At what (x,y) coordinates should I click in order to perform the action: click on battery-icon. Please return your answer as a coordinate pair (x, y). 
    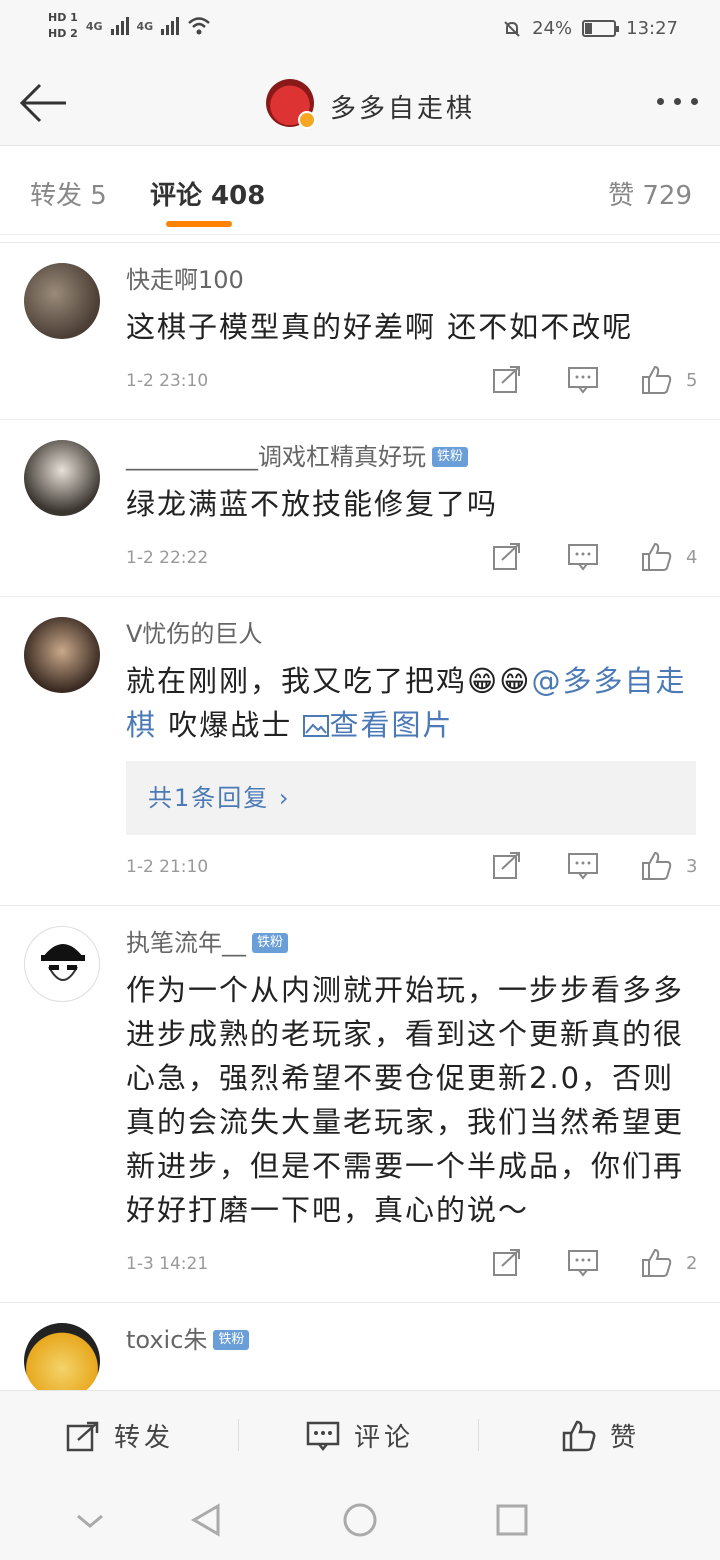
    Looking at the image, I should click on (601, 28).